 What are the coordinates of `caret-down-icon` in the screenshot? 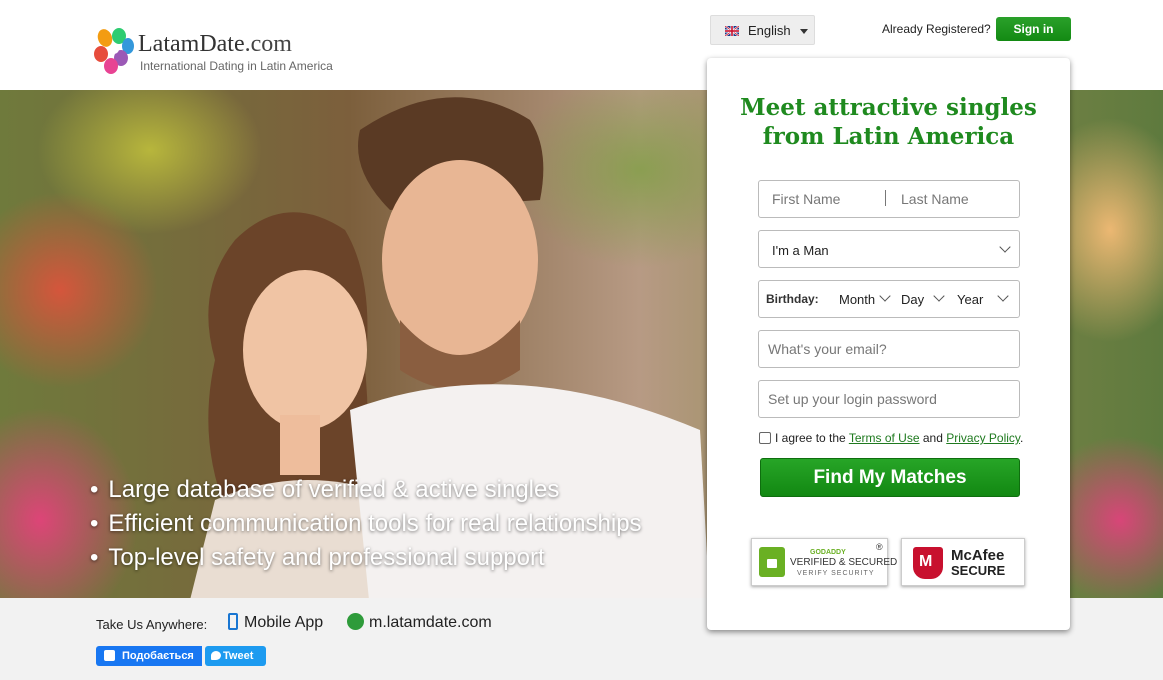 It's located at (804, 31).